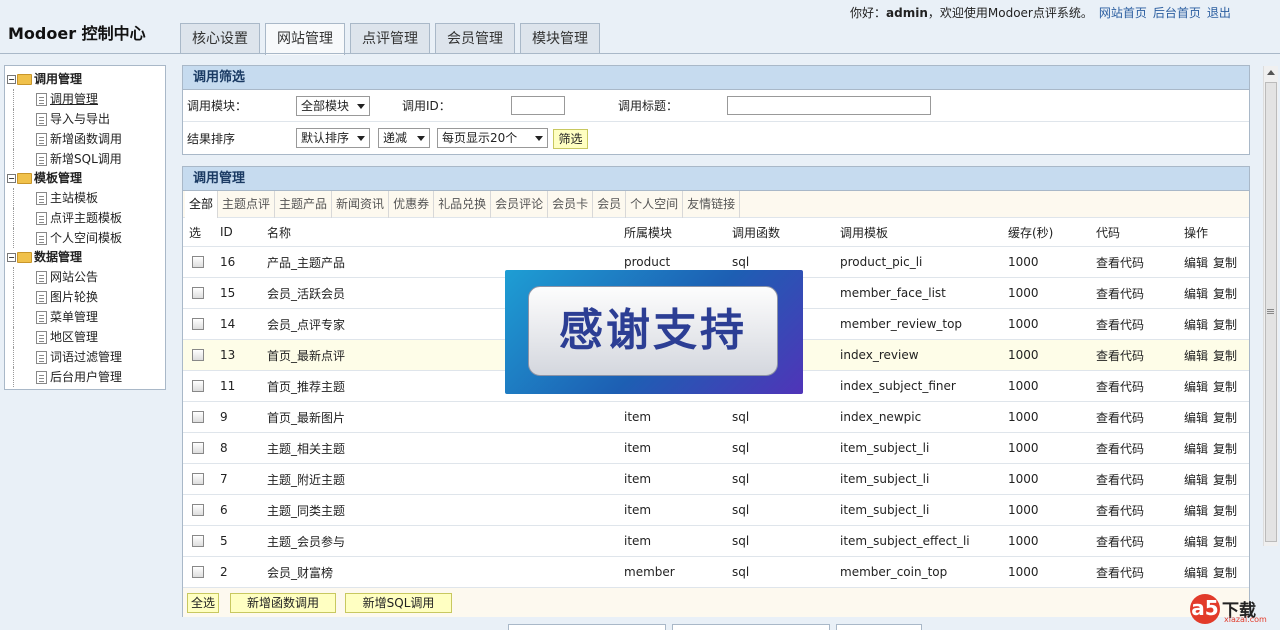 The height and width of the screenshot is (630, 1280). What do you see at coordinates (655, 204) in the screenshot?
I see `category-tab: 个人空间` at bounding box center [655, 204].